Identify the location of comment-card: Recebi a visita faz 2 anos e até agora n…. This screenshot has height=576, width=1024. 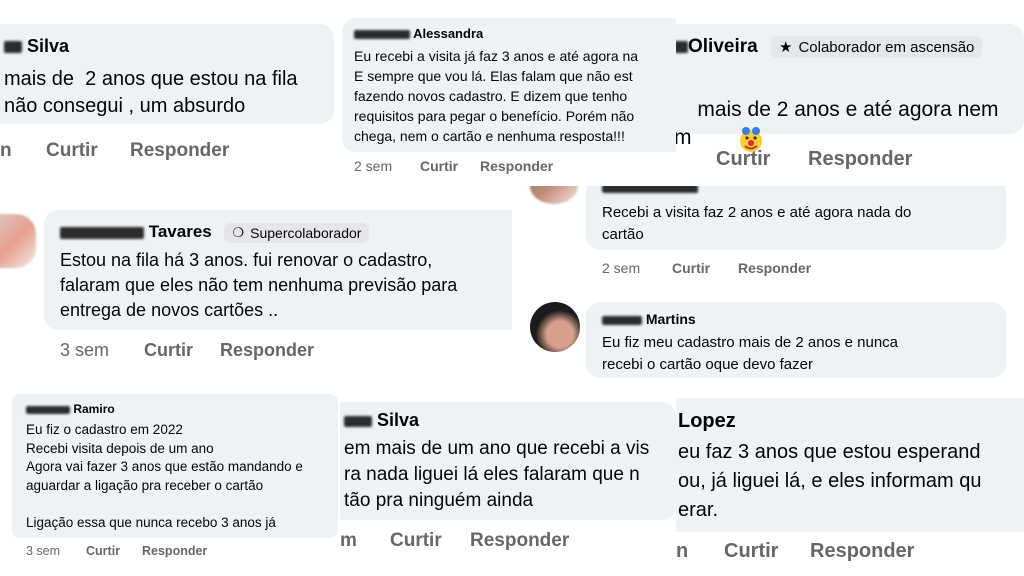
(768, 237).